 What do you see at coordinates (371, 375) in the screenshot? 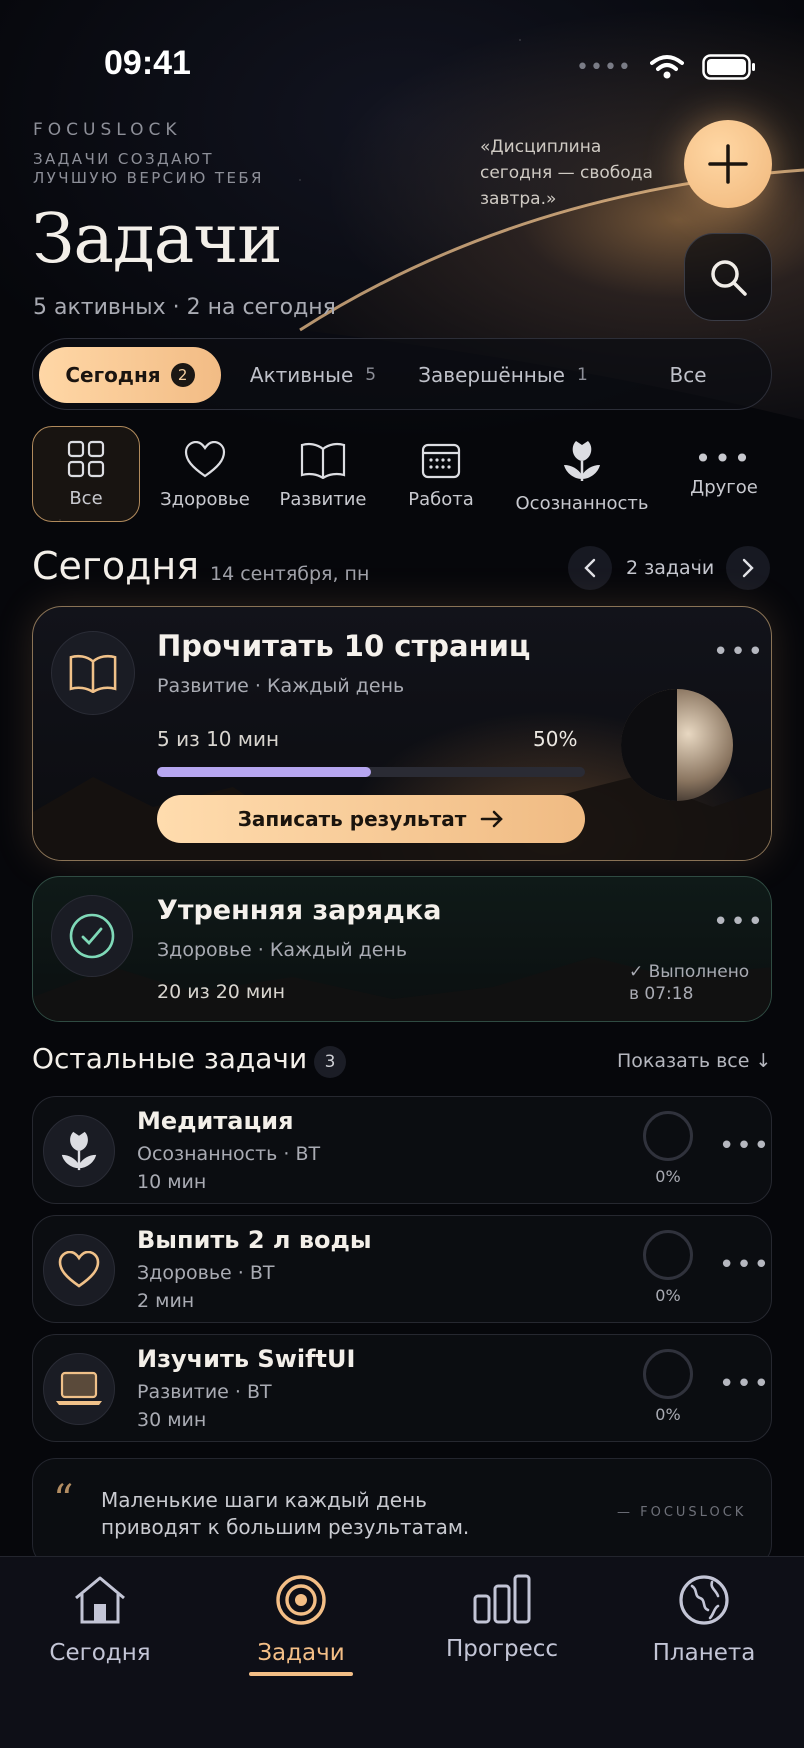
I see `filter-active-count: 5` at bounding box center [371, 375].